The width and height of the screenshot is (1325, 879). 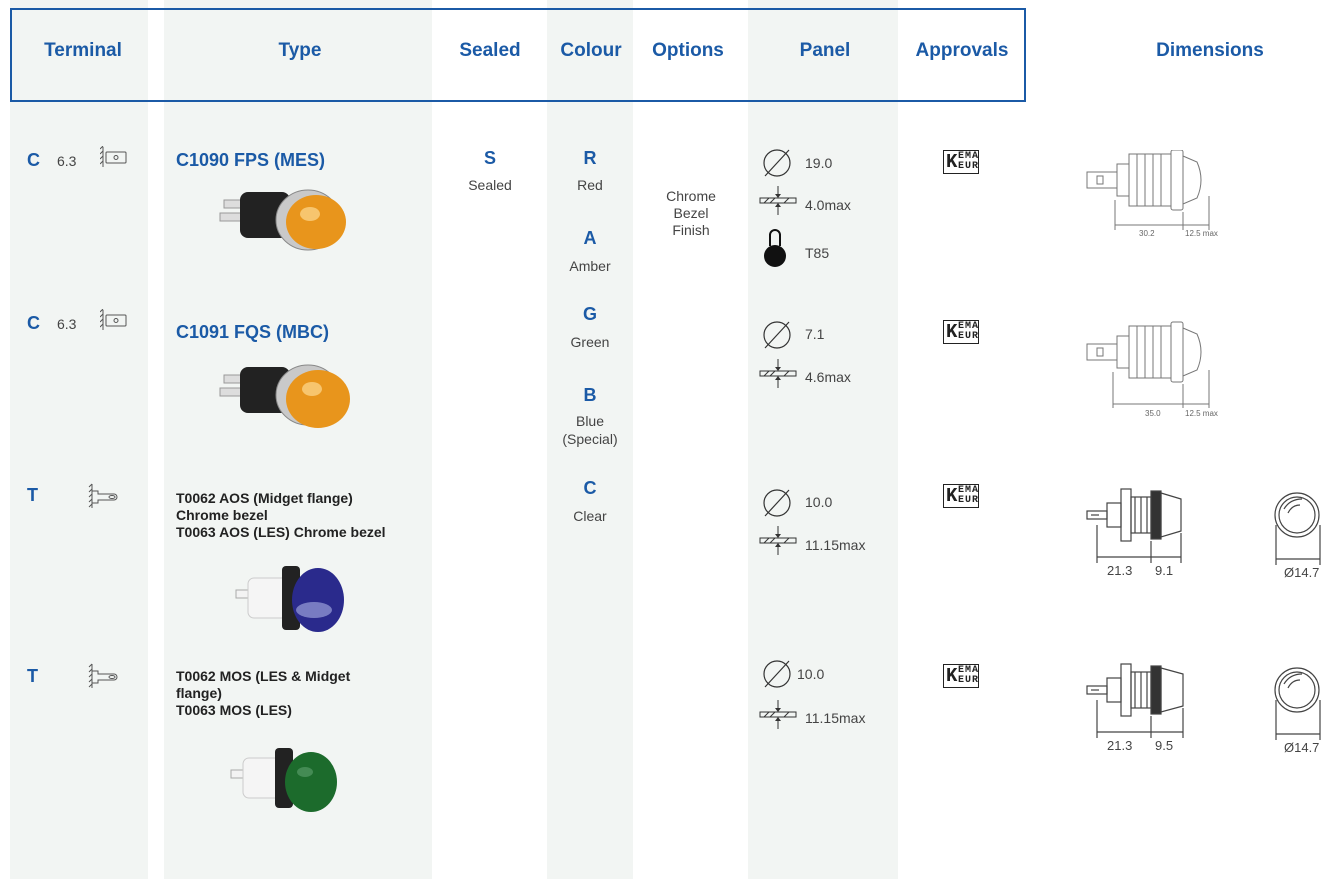 I want to click on colour-code: A, so click(x=590, y=238).